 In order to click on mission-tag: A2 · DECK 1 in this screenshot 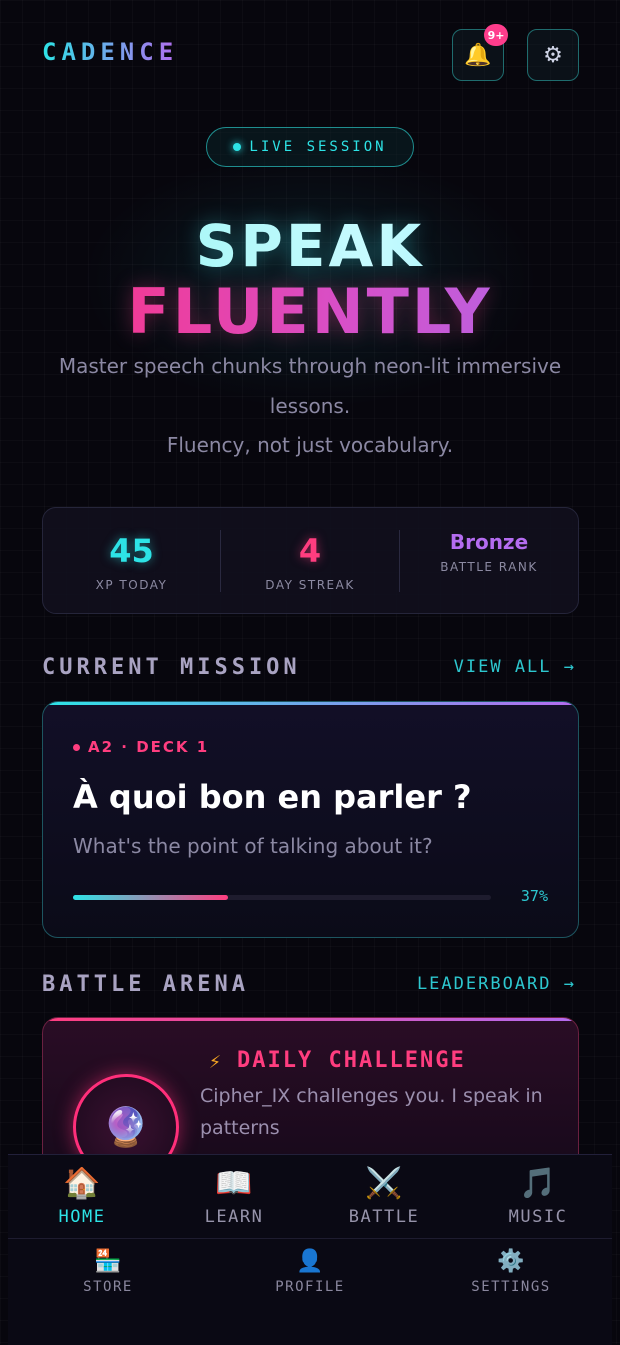, I will do `click(141, 747)`.